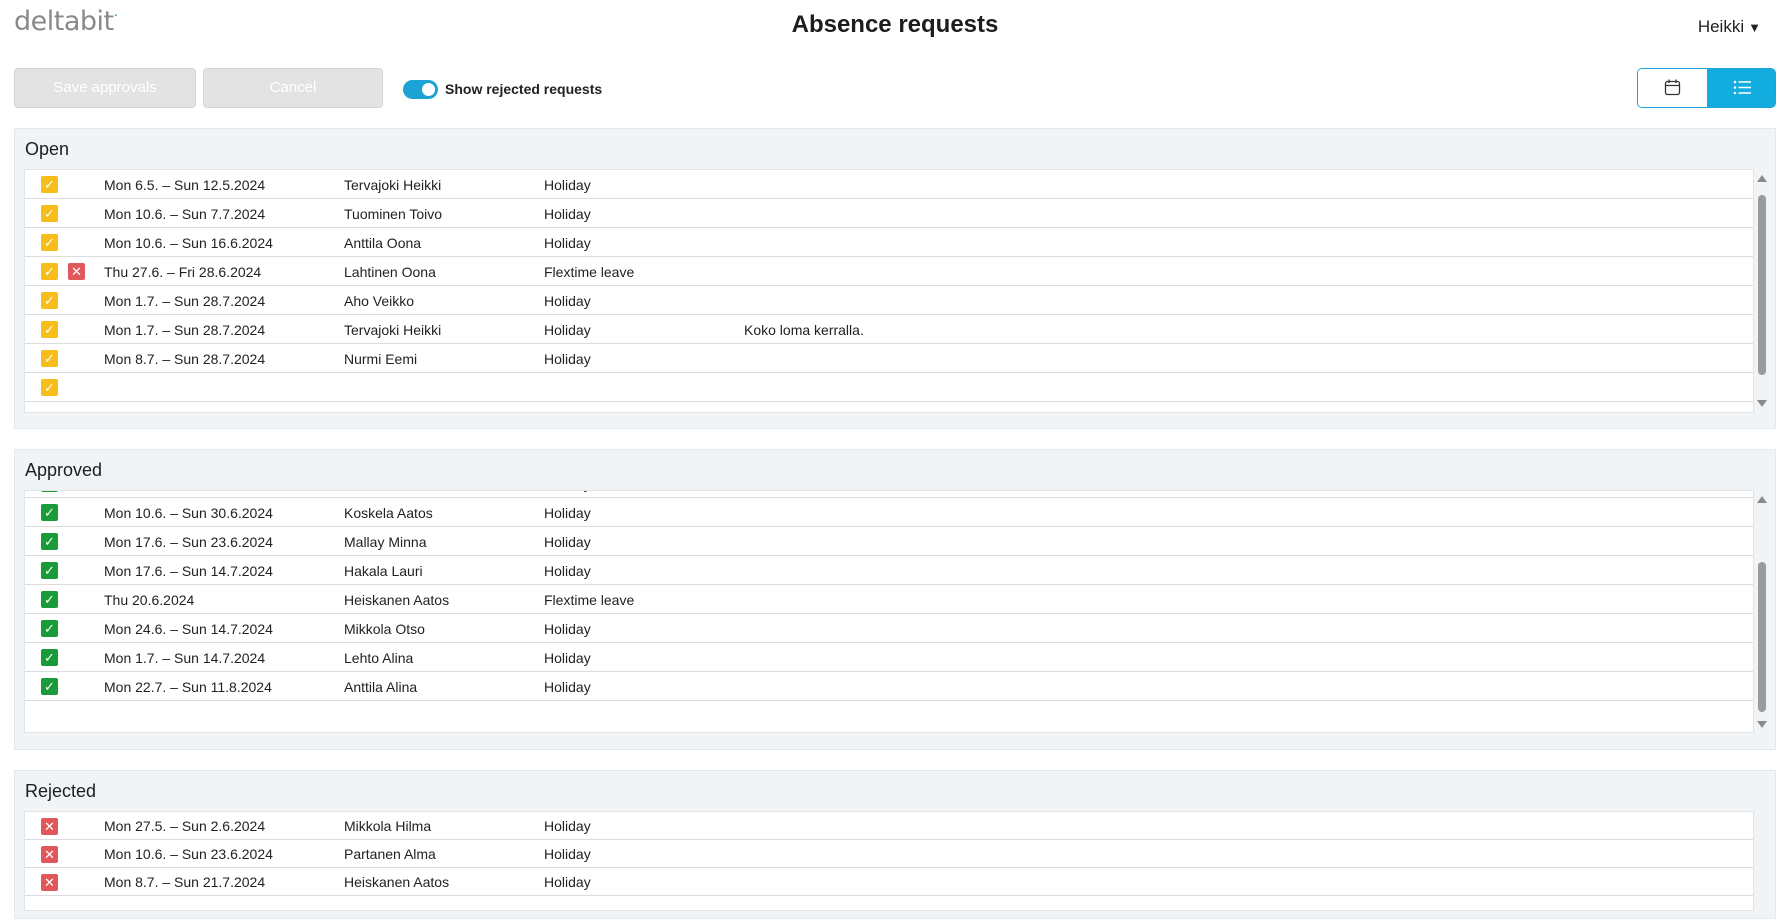 This screenshot has height=919, width=1790. Describe the element at coordinates (293, 88) in the screenshot. I see `cancel-button: Cancel` at that location.